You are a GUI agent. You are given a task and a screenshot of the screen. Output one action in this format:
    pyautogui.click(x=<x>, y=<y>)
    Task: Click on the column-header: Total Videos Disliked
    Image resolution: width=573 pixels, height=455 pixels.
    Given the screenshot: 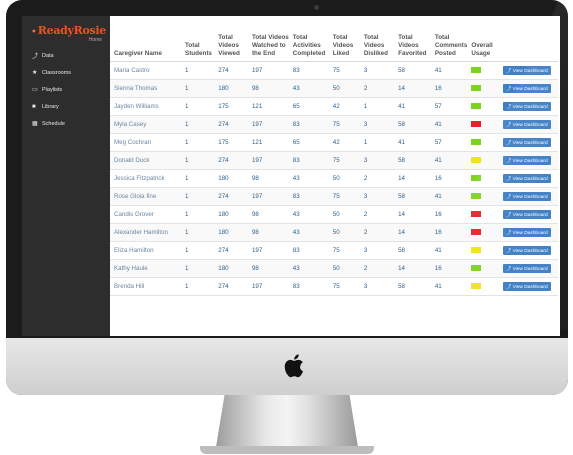 What is the action you would take?
    pyautogui.click(x=379, y=48)
    